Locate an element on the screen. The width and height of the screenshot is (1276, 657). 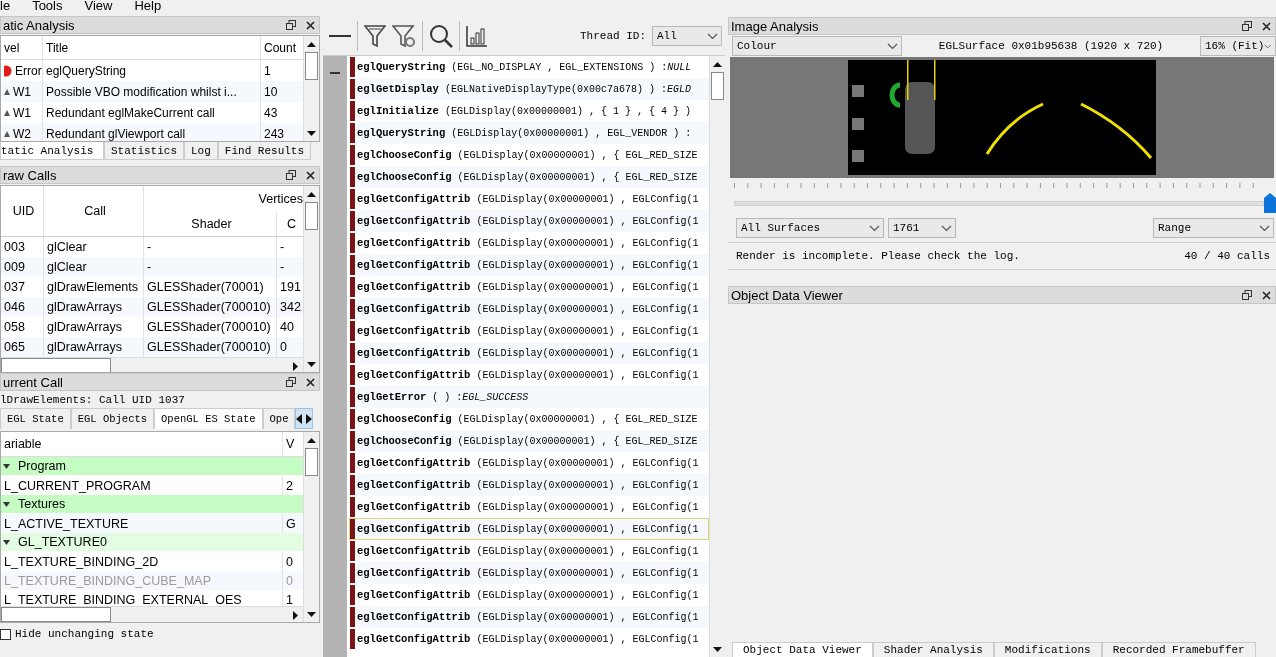
tree-group-row: Program is located at coordinates (152, 466).